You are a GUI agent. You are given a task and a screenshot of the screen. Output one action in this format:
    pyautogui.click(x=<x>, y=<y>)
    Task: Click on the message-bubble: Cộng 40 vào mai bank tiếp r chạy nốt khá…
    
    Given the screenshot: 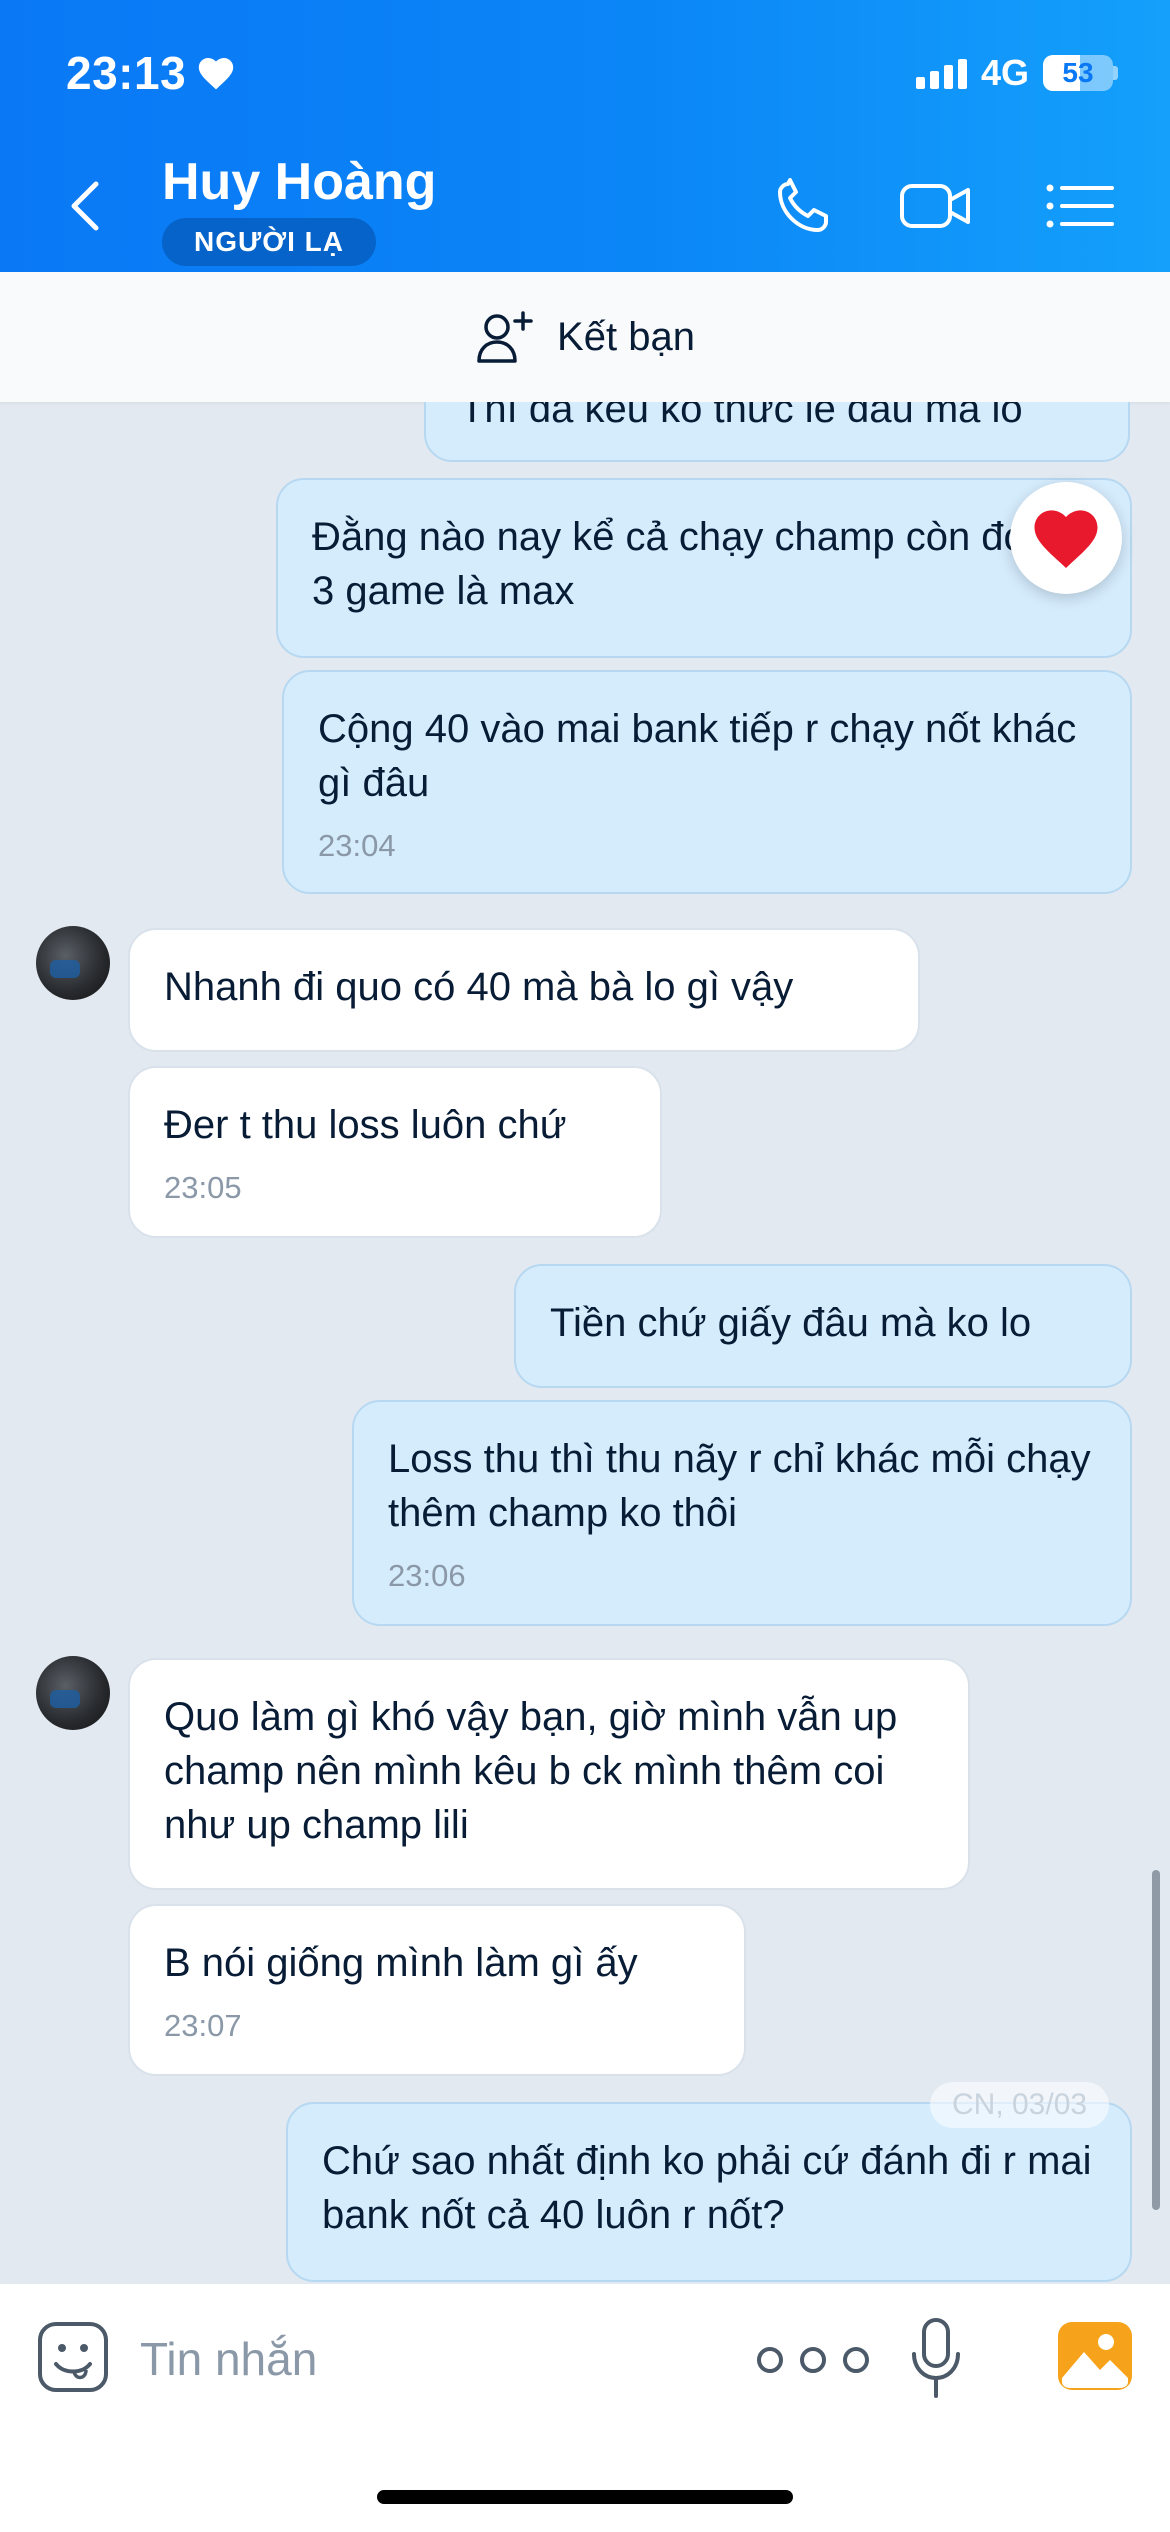 What is the action you would take?
    pyautogui.click(x=707, y=782)
    